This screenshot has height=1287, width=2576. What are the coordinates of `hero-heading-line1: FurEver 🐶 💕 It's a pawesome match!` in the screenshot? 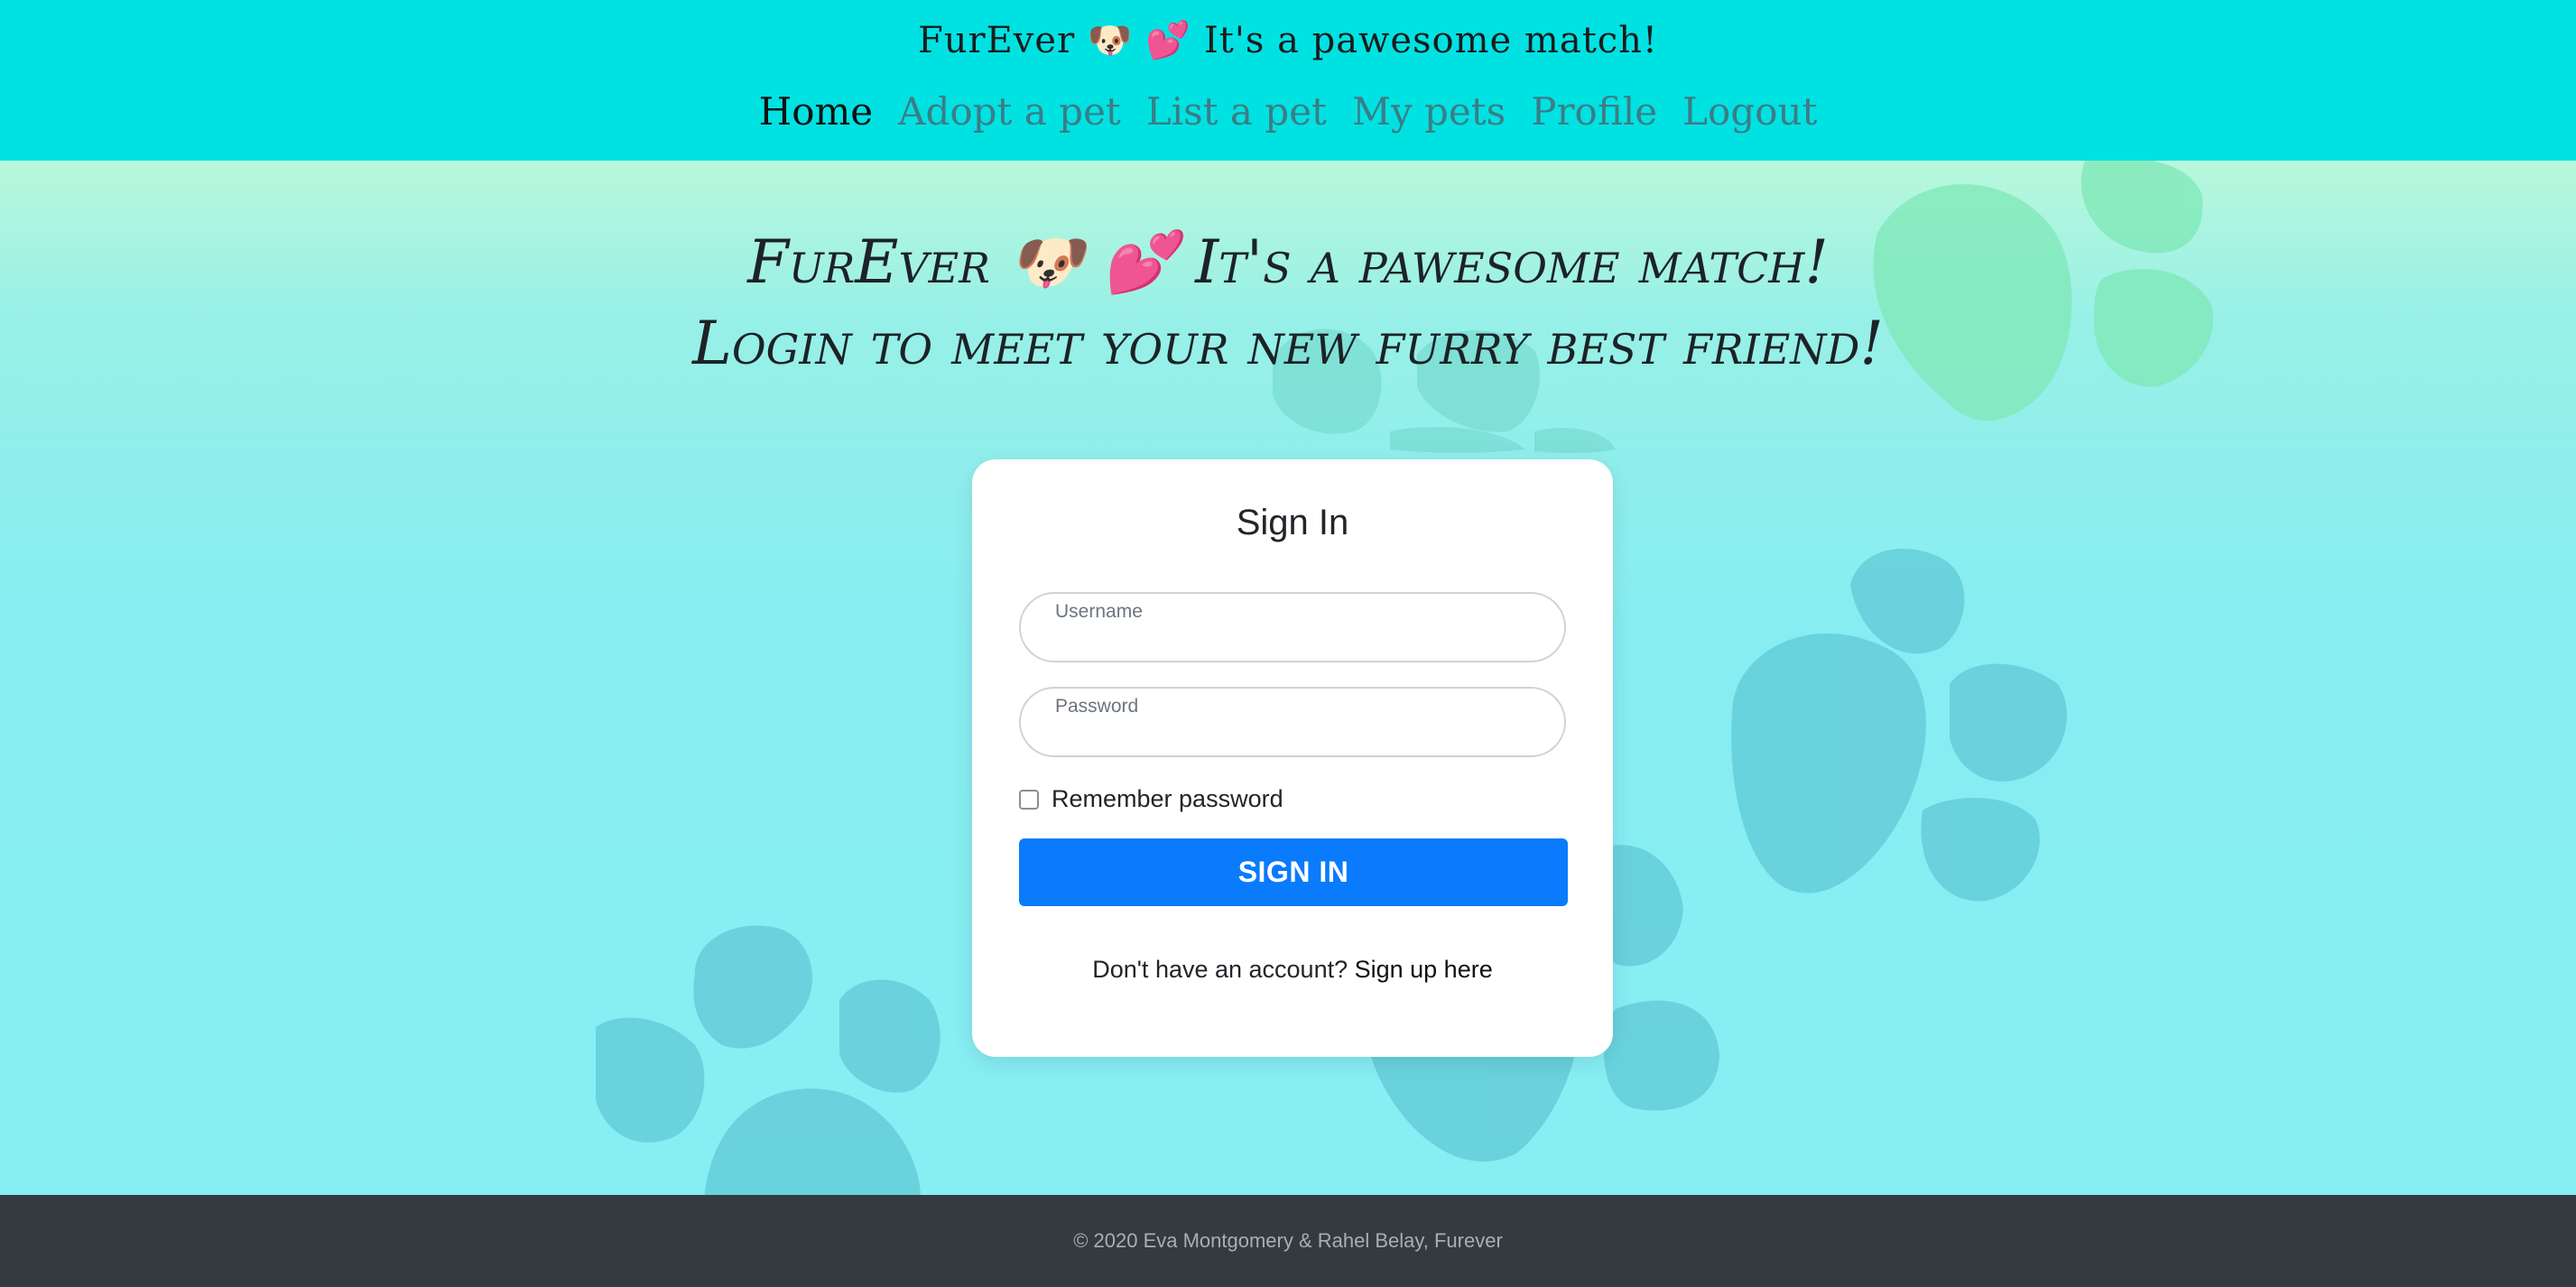 It's located at (1288, 262).